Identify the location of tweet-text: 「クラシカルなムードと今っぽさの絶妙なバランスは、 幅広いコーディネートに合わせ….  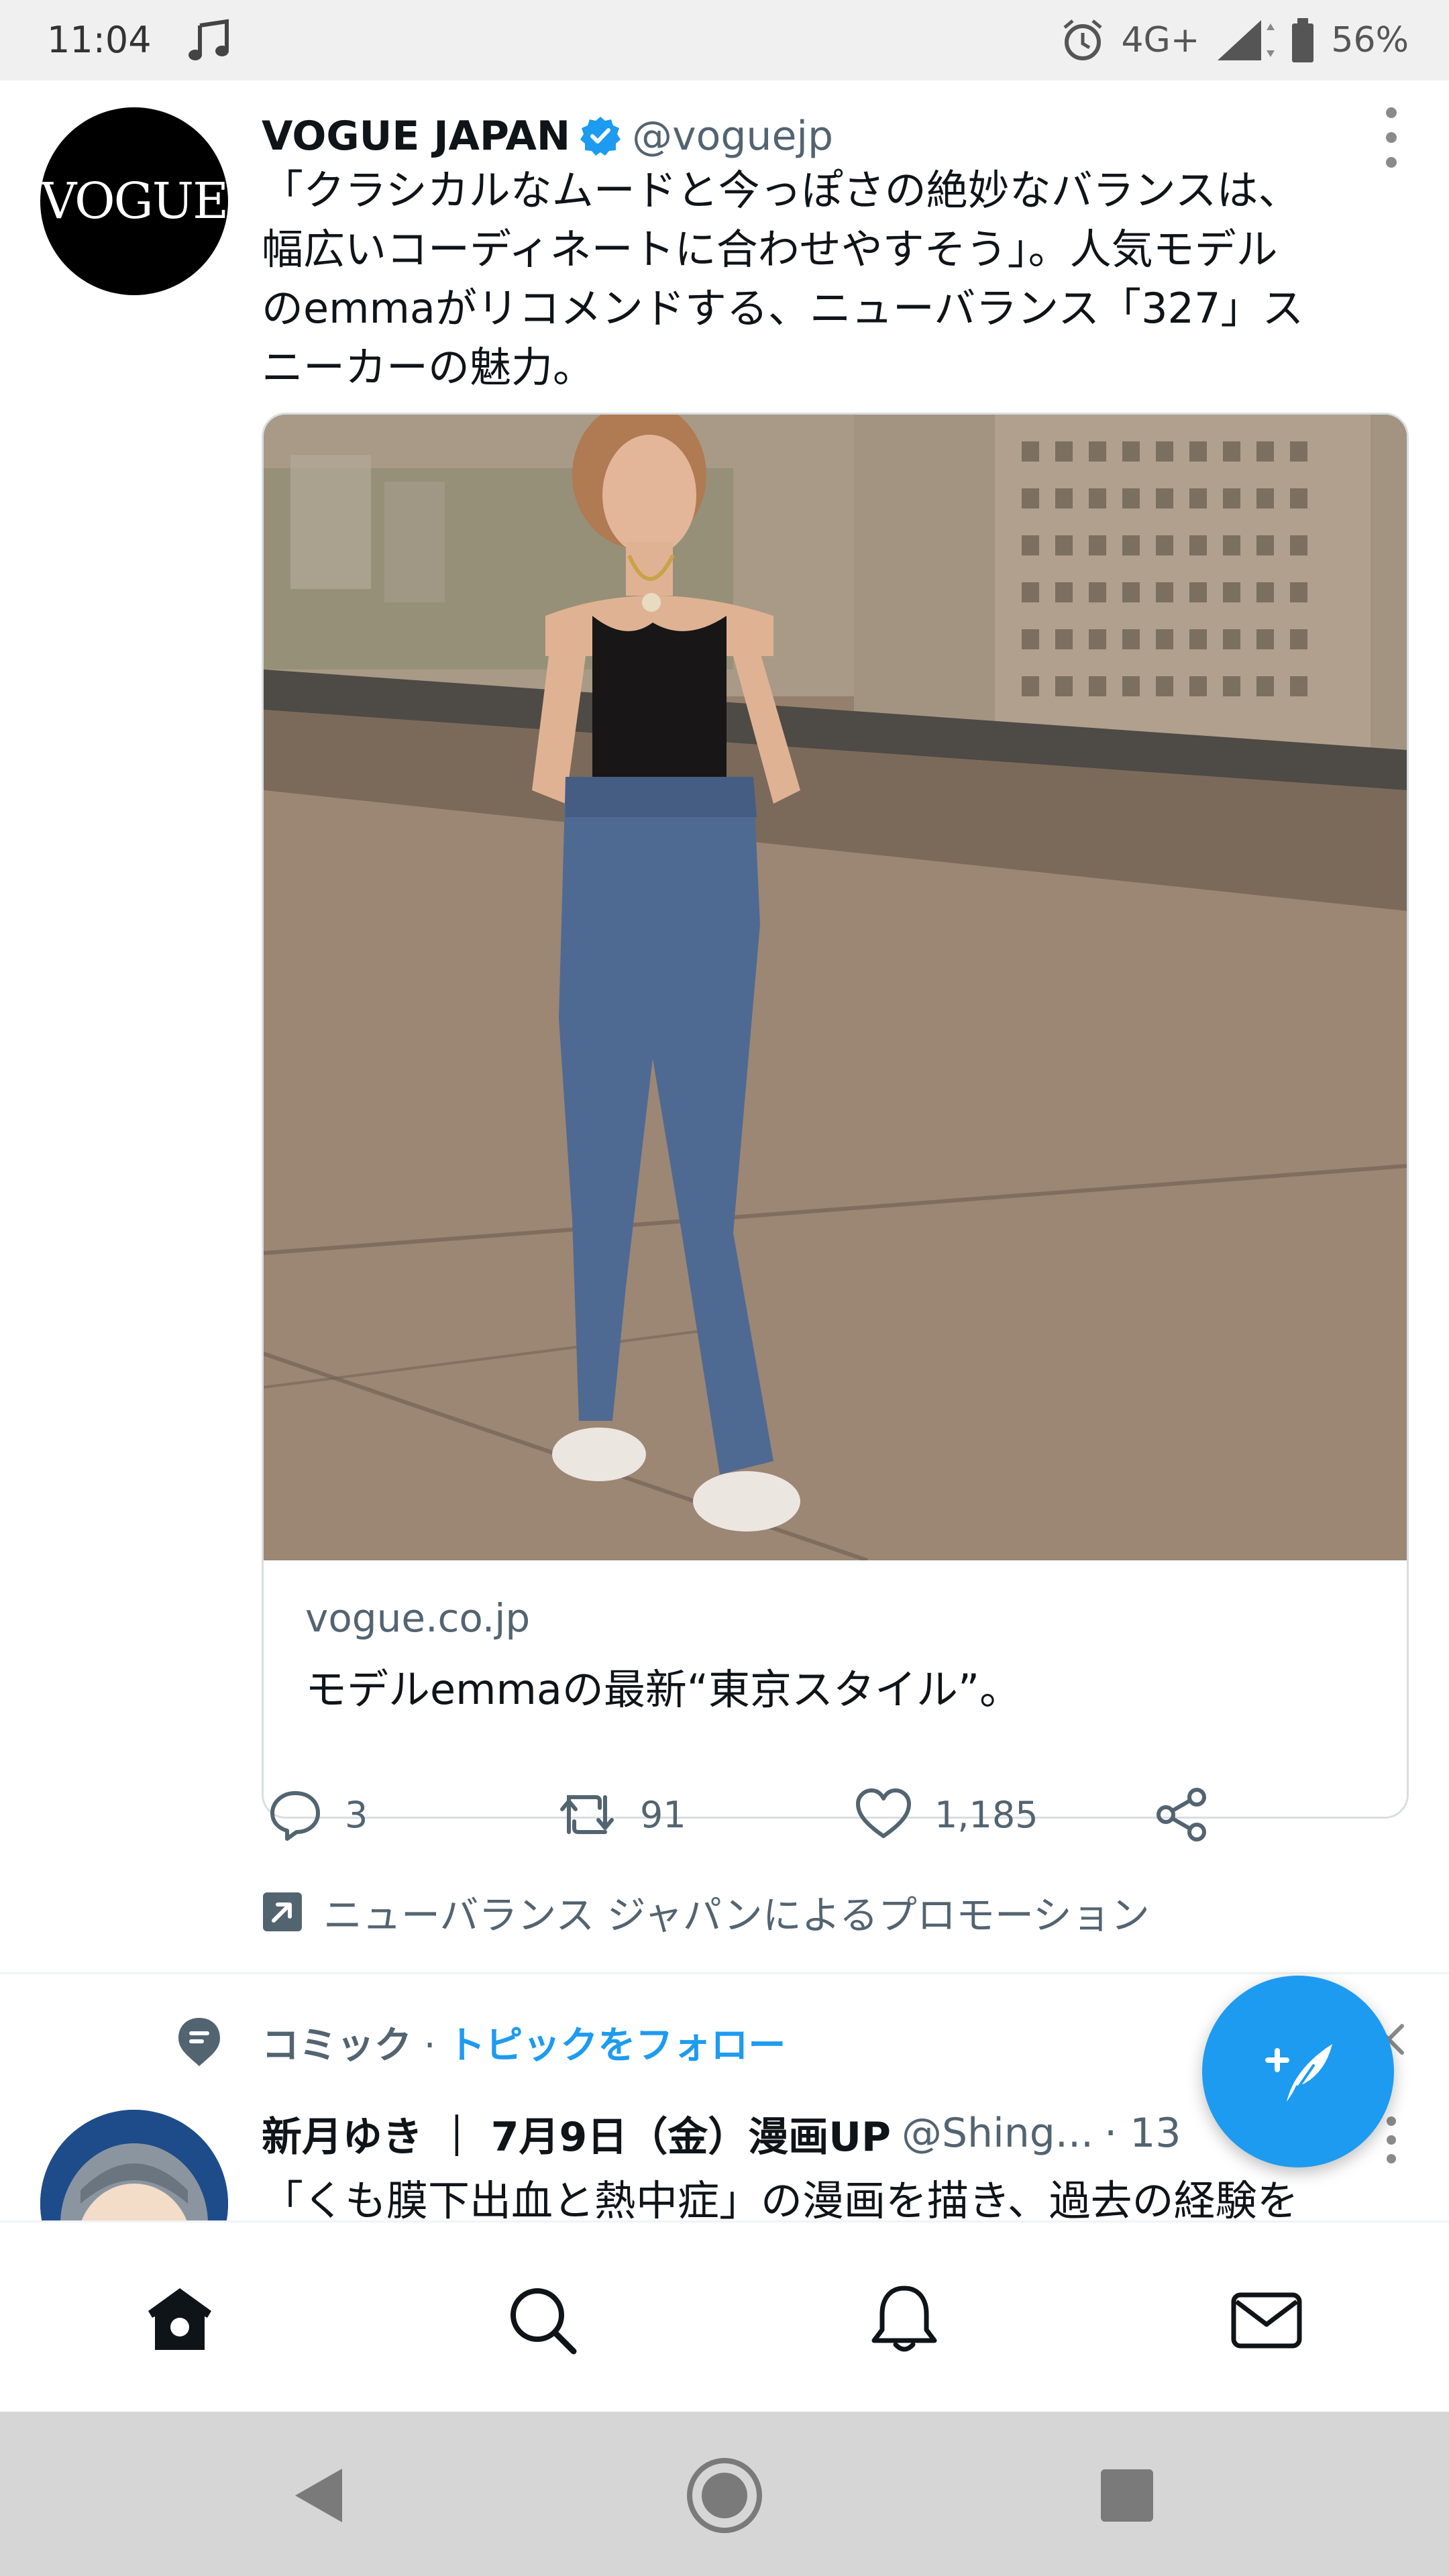
(838, 279).